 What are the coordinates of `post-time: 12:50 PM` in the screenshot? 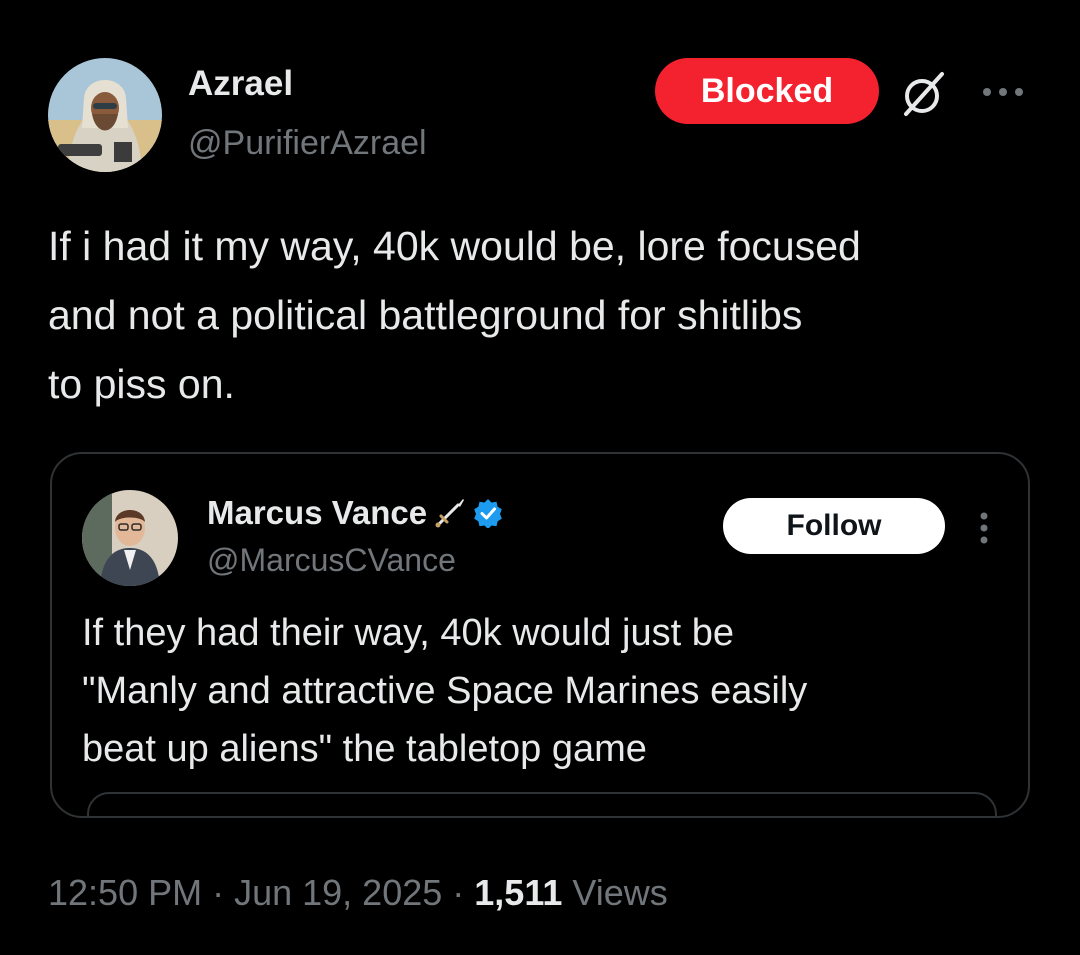 It's located at (125, 893).